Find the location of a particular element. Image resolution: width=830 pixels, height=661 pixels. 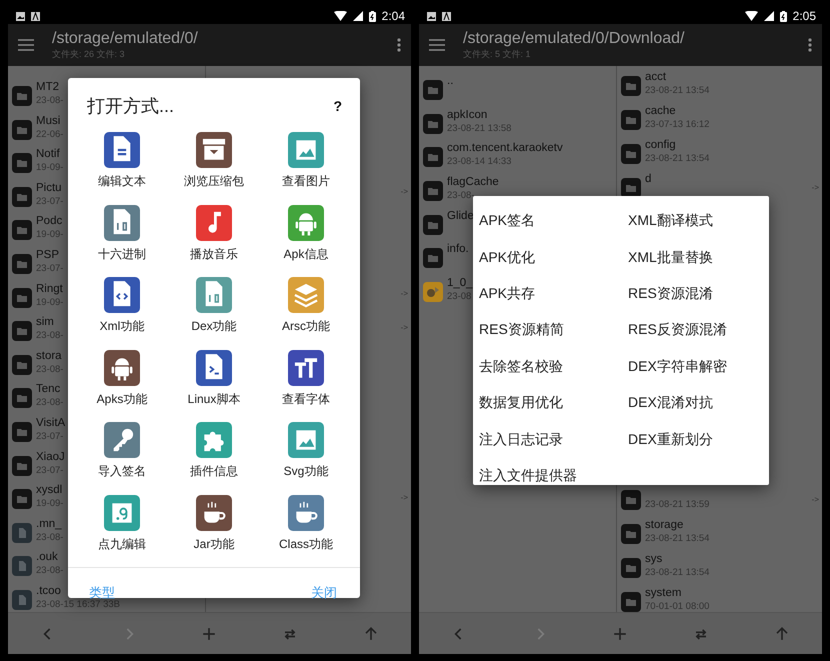

app-option-label: Svg功能 is located at coordinates (306, 471).